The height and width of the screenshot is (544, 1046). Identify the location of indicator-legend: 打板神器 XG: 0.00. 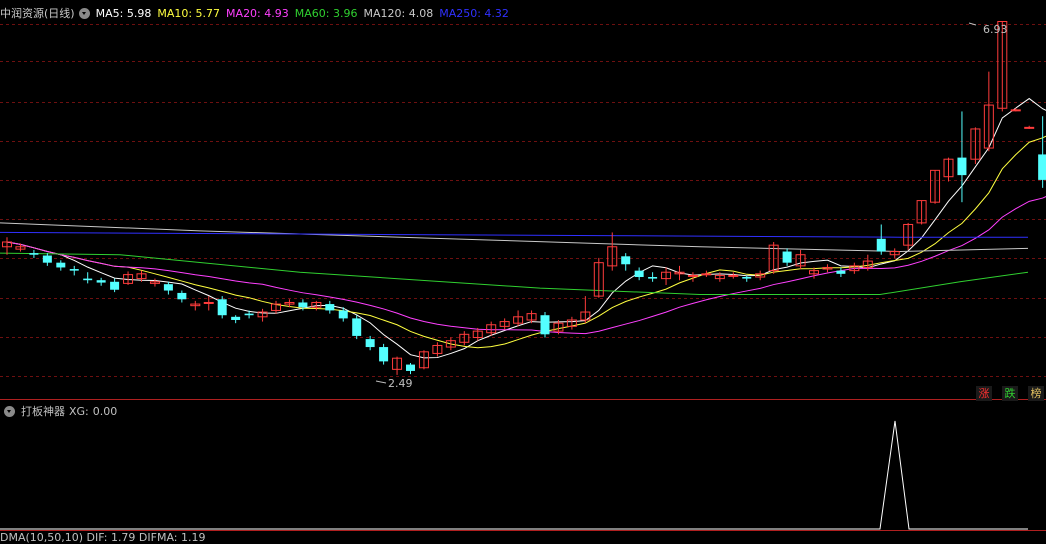
(58, 411).